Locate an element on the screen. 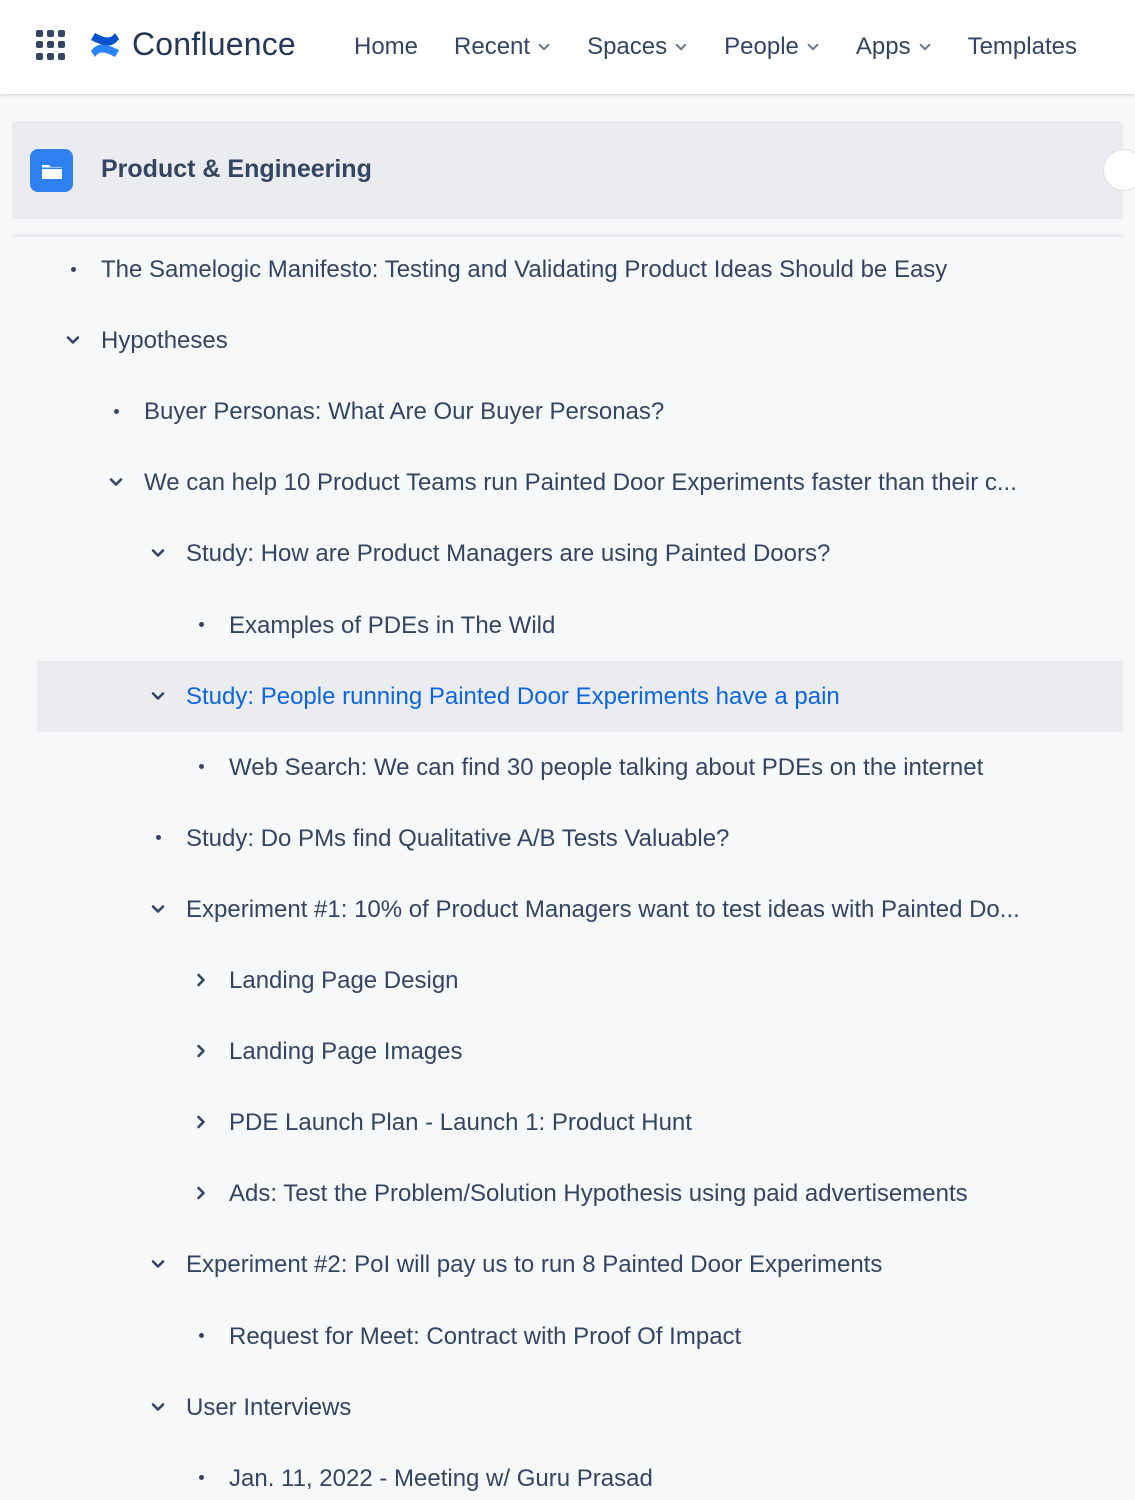 The height and width of the screenshot is (1500, 1135). nav-home: Home is located at coordinates (386, 47).